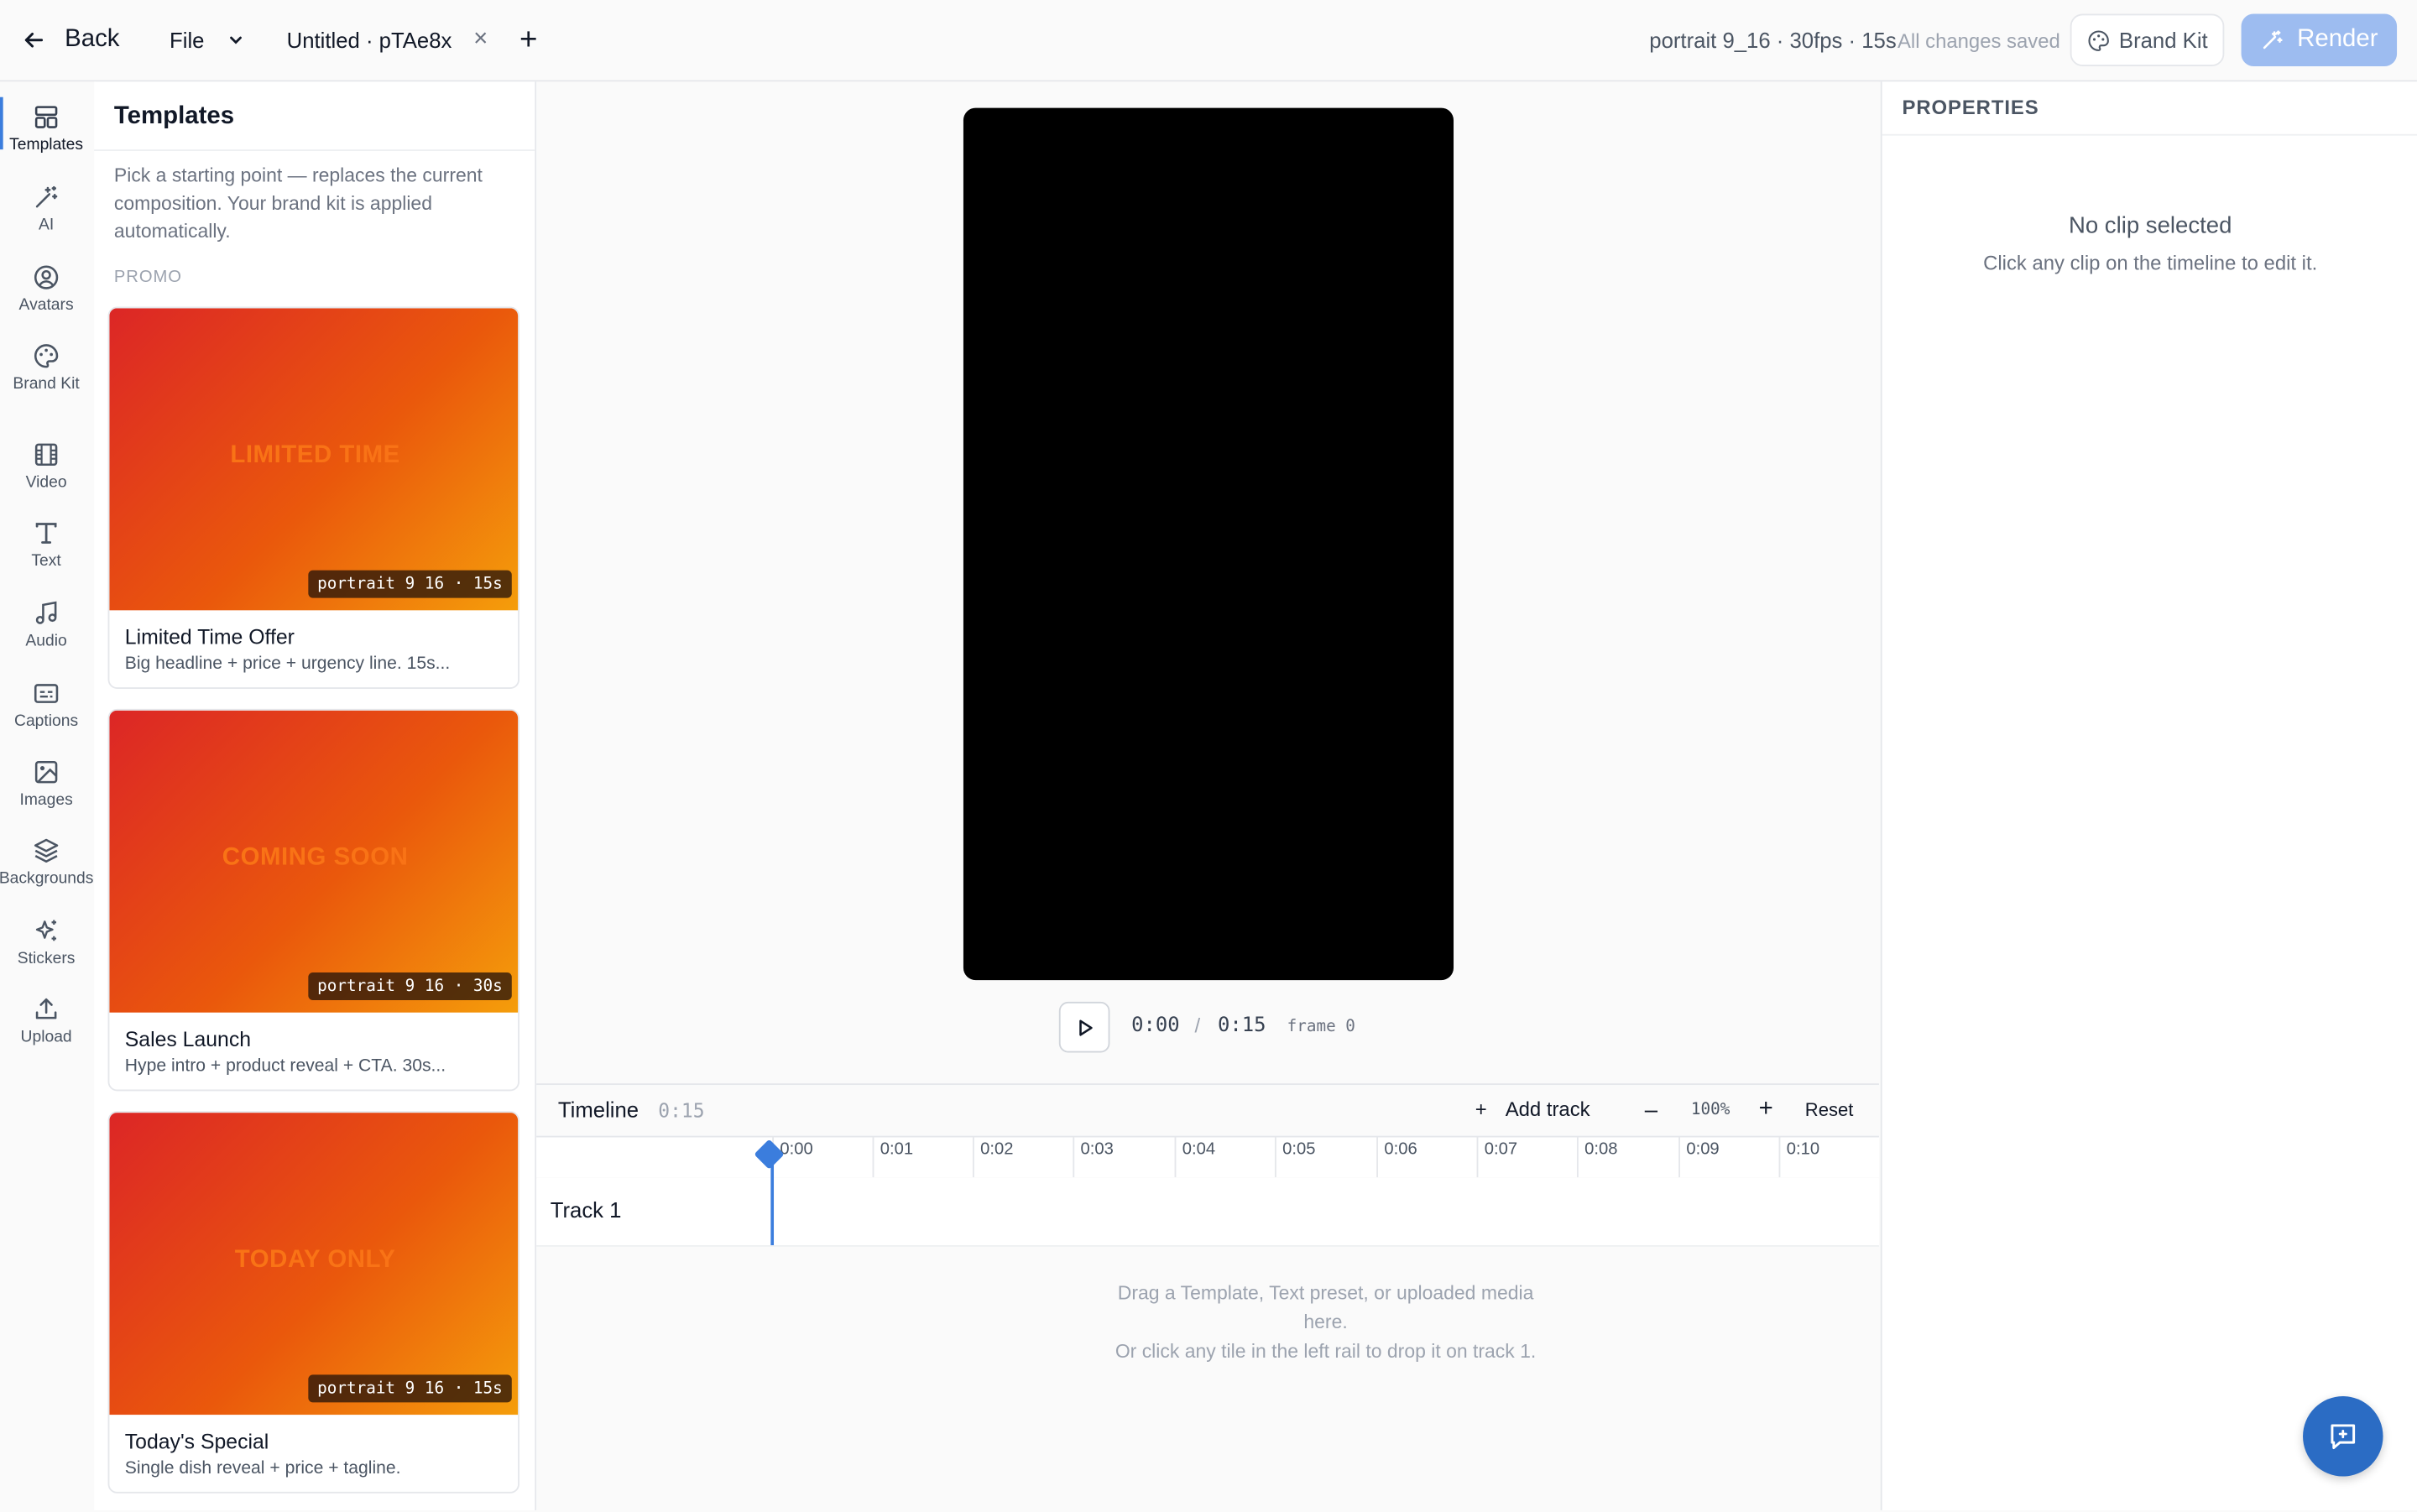  I want to click on template-thumbnail: LIMITED TIME portrait 9 16 · 15s, so click(314, 460).